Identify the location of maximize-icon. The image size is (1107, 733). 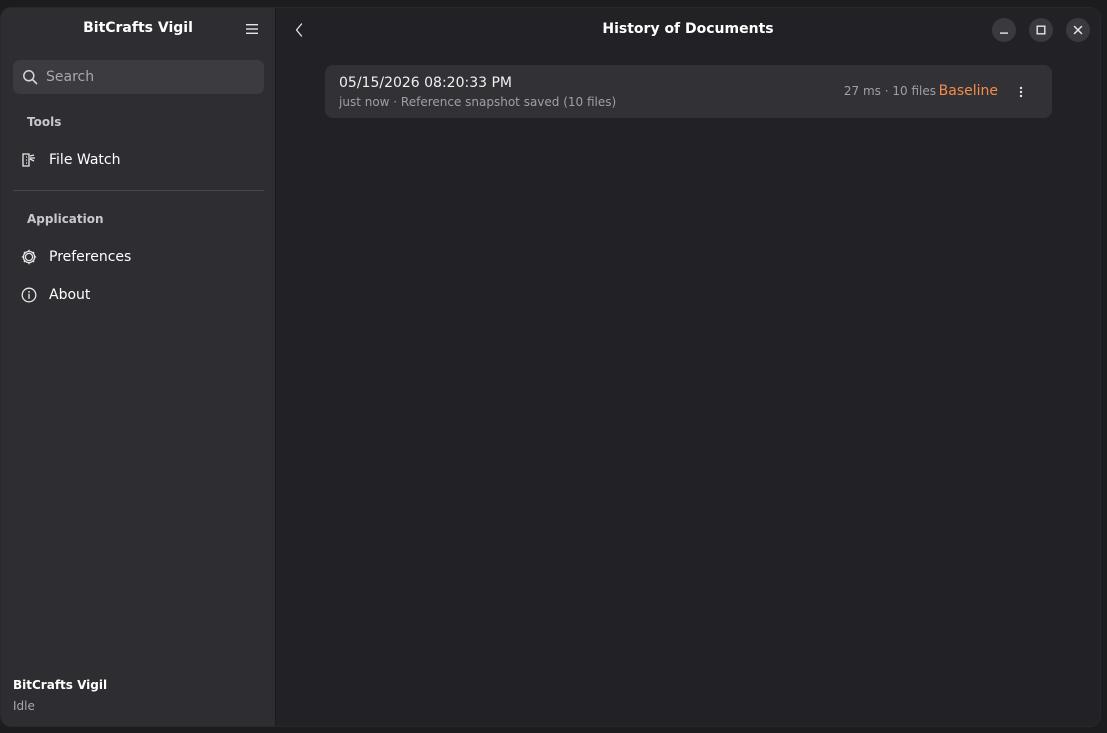
(1041, 30).